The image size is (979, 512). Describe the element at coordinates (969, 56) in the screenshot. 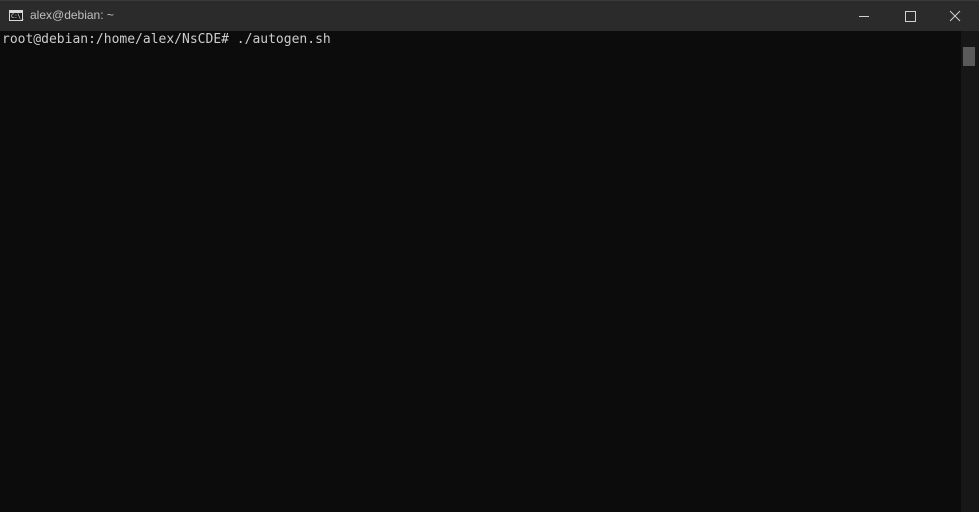

I see `scrollbar-thumb` at that location.